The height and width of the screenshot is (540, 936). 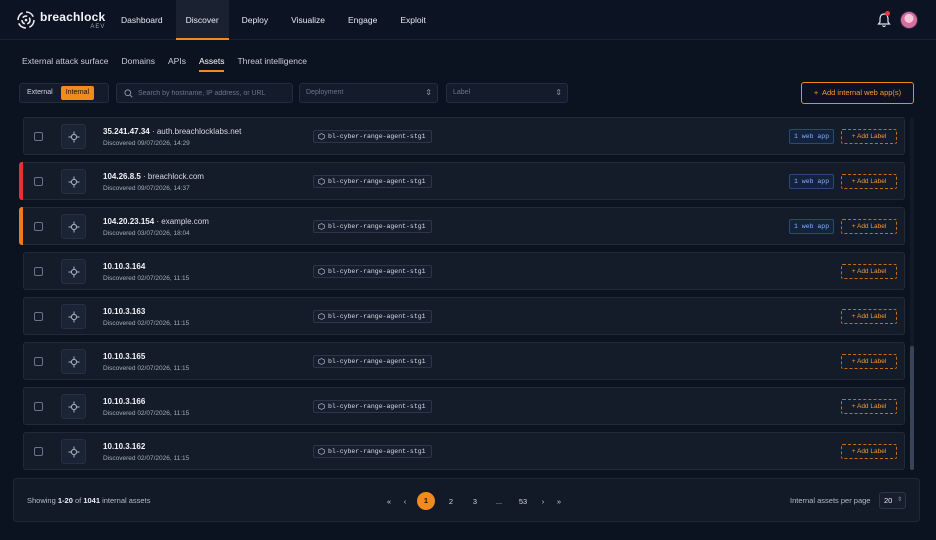 What do you see at coordinates (156, 221) in the screenshot?
I see `asset-title: 104.20.23.154 · example.com` at bounding box center [156, 221].